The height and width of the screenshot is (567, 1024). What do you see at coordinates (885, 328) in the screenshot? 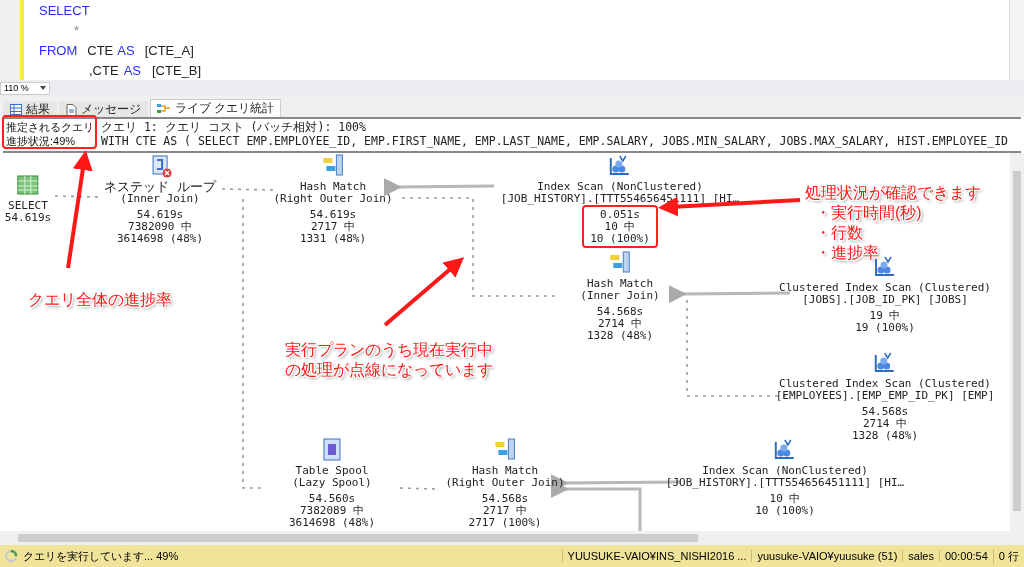
I see `operator-text: 19 (100%)` at bounding box center [885, 328].